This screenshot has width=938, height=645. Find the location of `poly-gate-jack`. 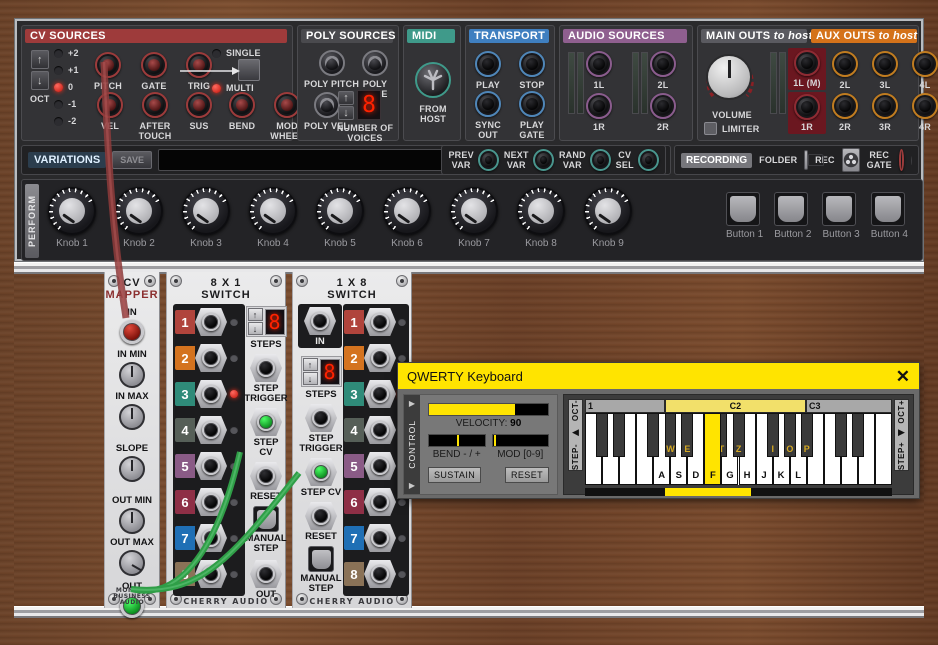

poly-gate-jack is located at coordinates (375, 63).